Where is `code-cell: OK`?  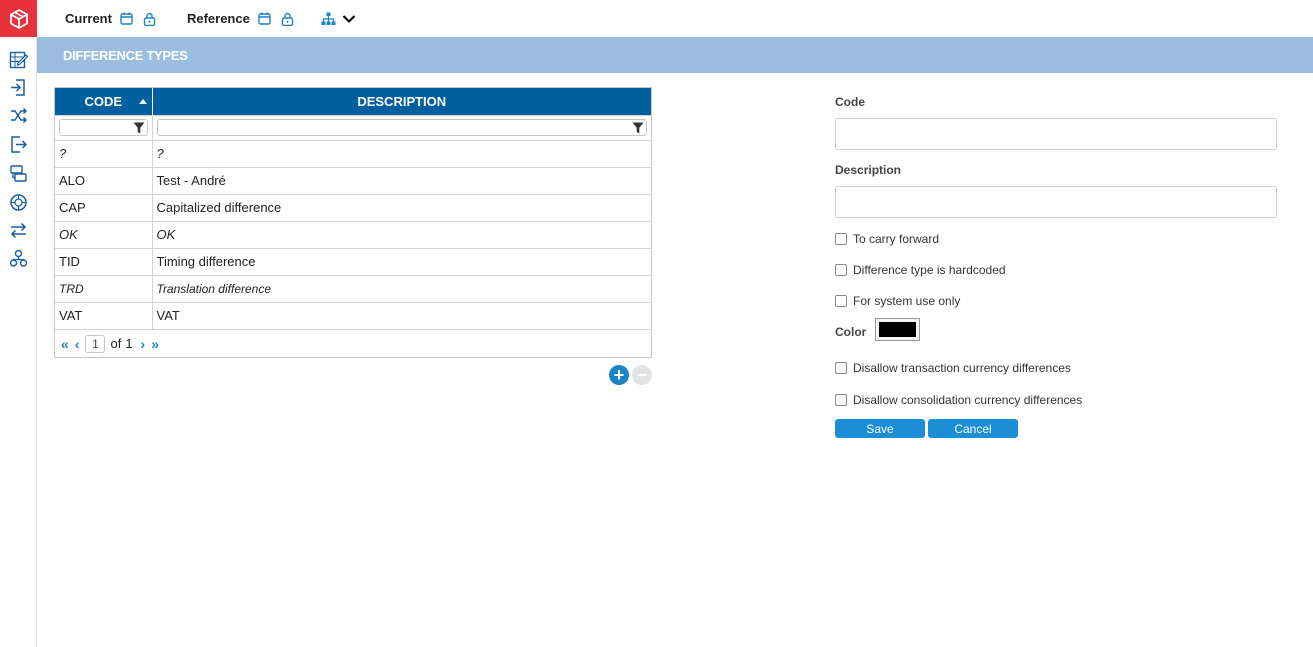
code-cell: OK is located at coordinates (104, 234).